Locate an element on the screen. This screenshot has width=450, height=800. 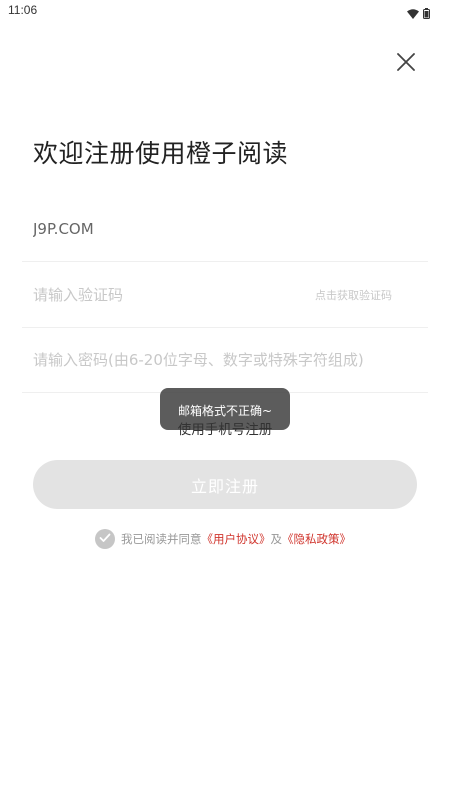
register-button: 立即注册 is located at coordinates (225, 484).